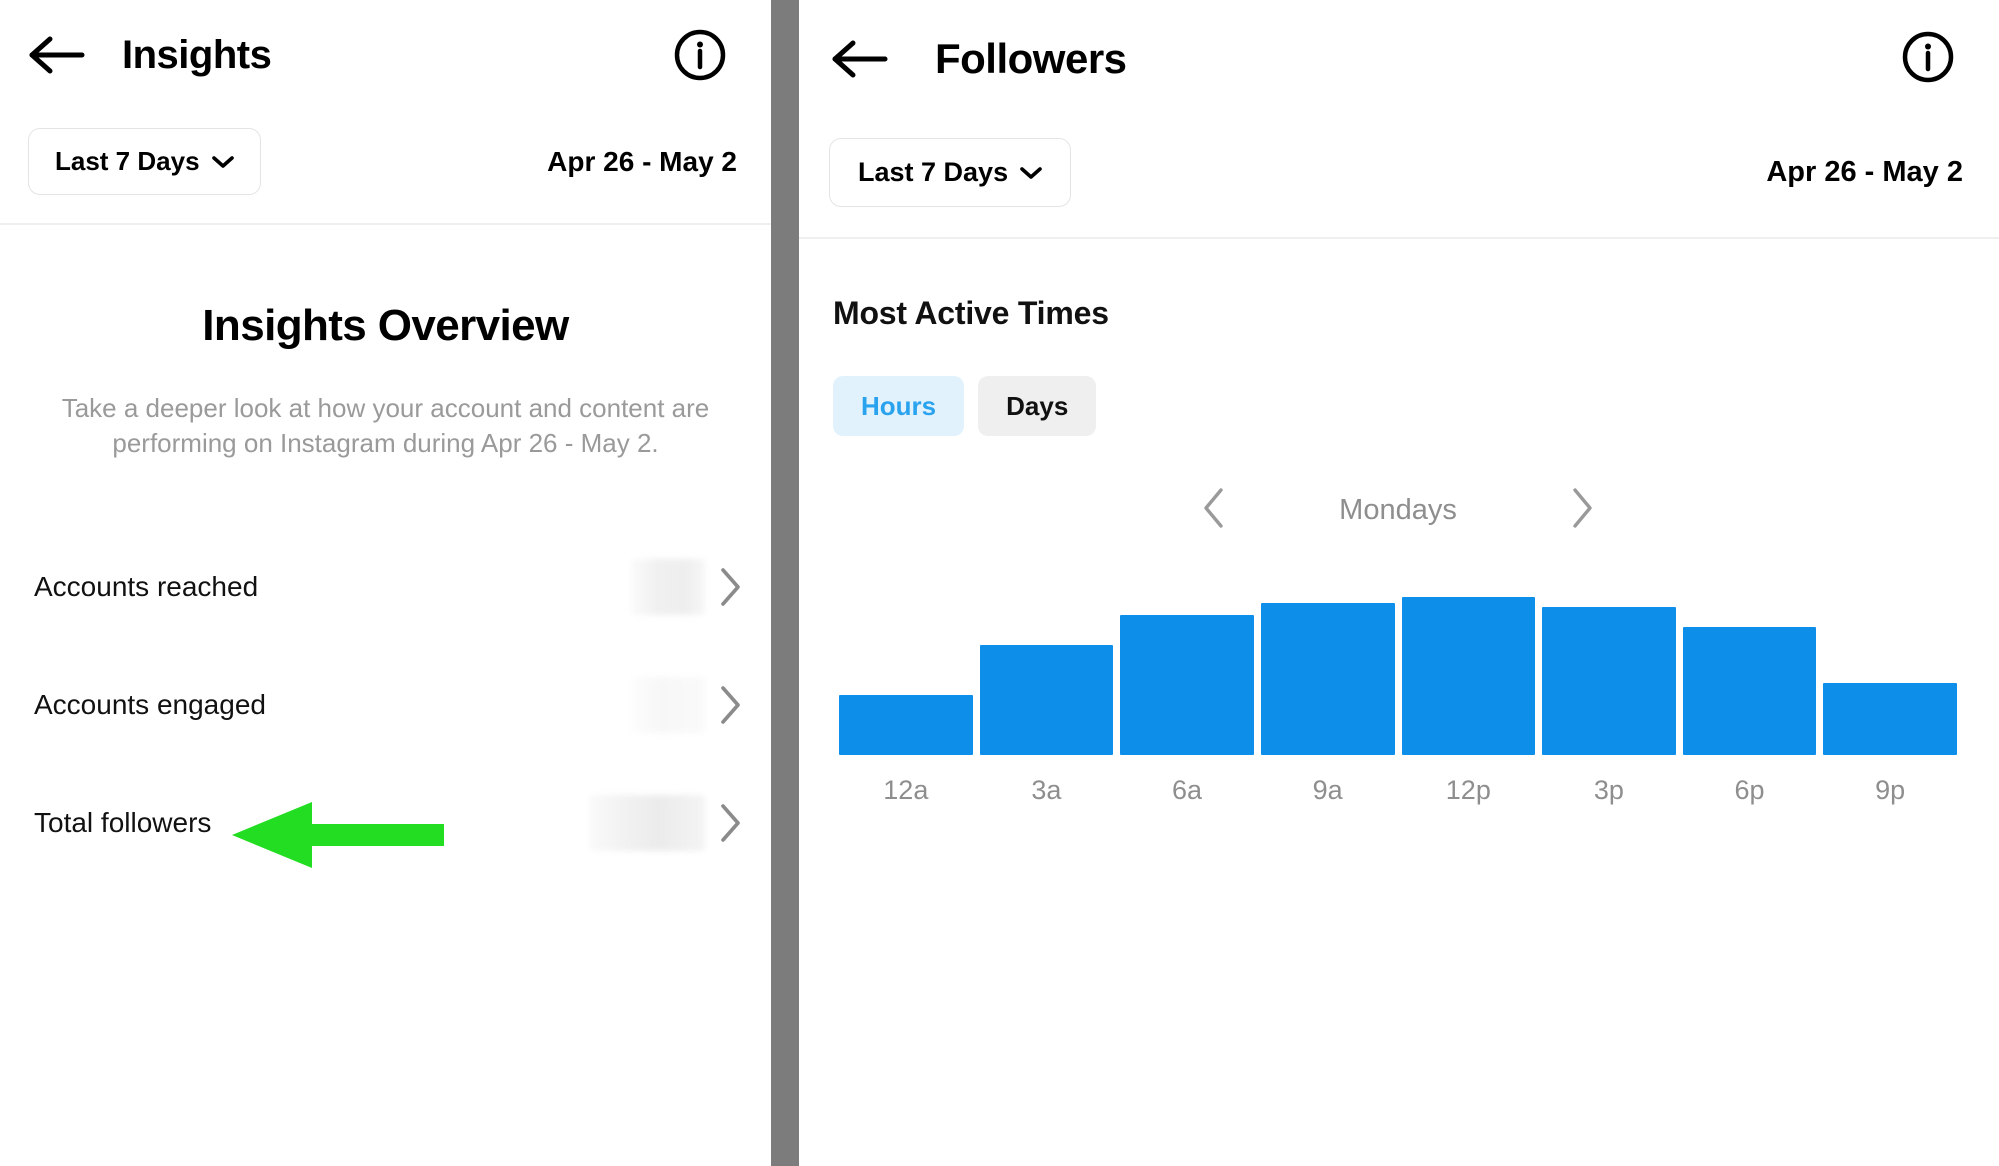  What do you see at coordinates (1608, 789) in the screenshot?
I see `x-tick-label: 3p` at bounding box center [1608, 789].